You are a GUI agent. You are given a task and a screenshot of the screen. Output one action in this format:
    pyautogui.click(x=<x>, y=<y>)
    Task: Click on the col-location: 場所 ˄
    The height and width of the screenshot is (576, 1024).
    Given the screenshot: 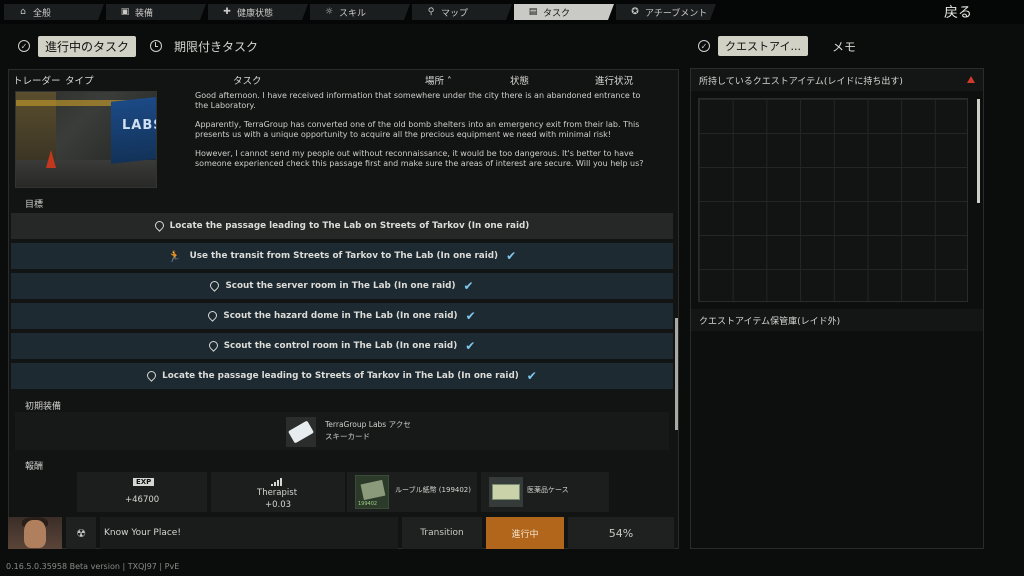 What is the action you would take?
    pyautogui.click(x=438, y=80)
    